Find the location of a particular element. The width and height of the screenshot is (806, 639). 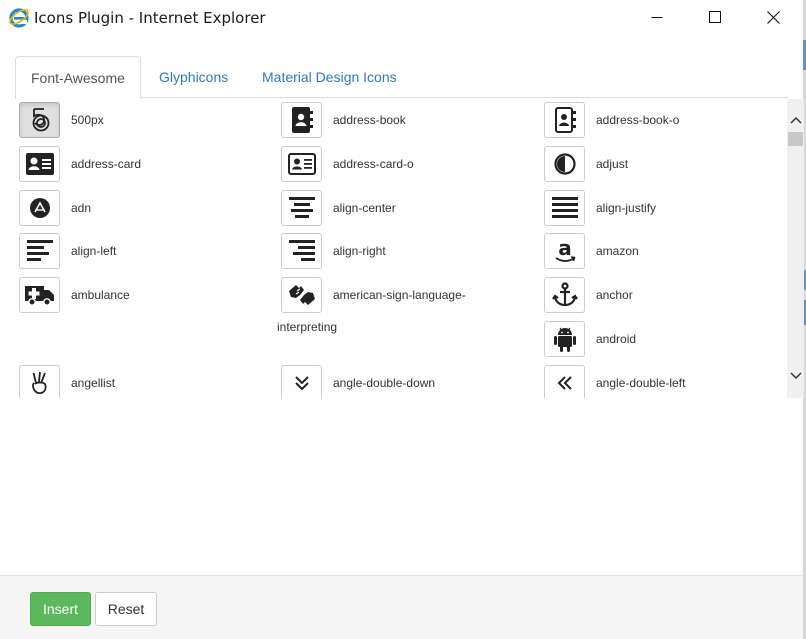

adn-icon is located at coordinates (39, 208).